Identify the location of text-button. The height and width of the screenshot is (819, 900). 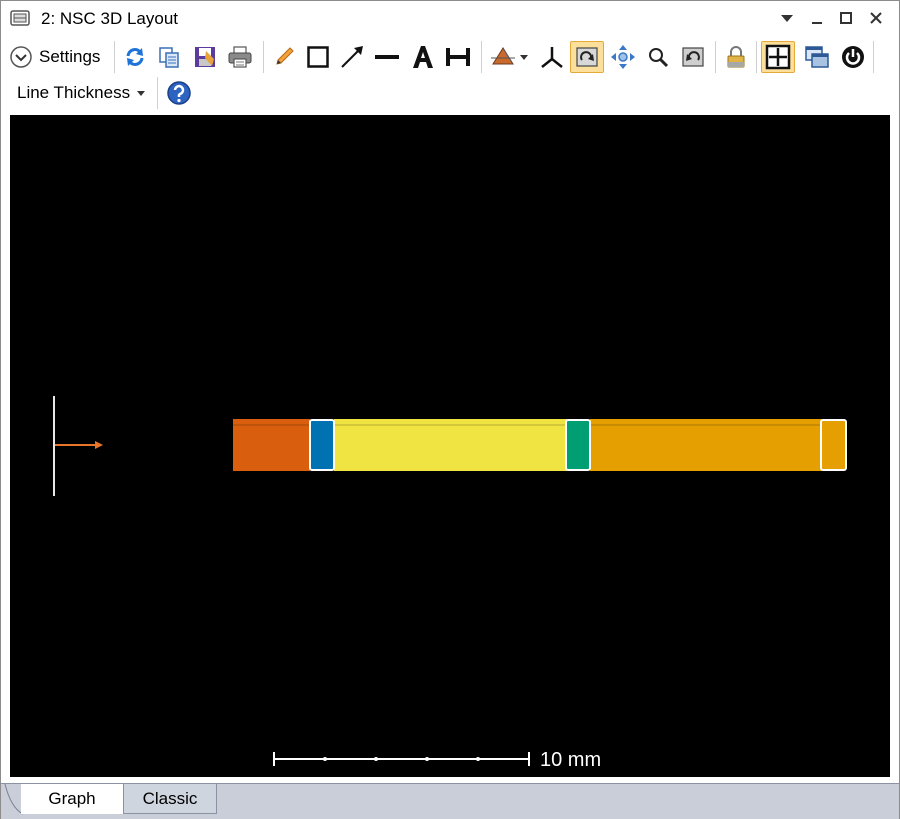
(423, 57).